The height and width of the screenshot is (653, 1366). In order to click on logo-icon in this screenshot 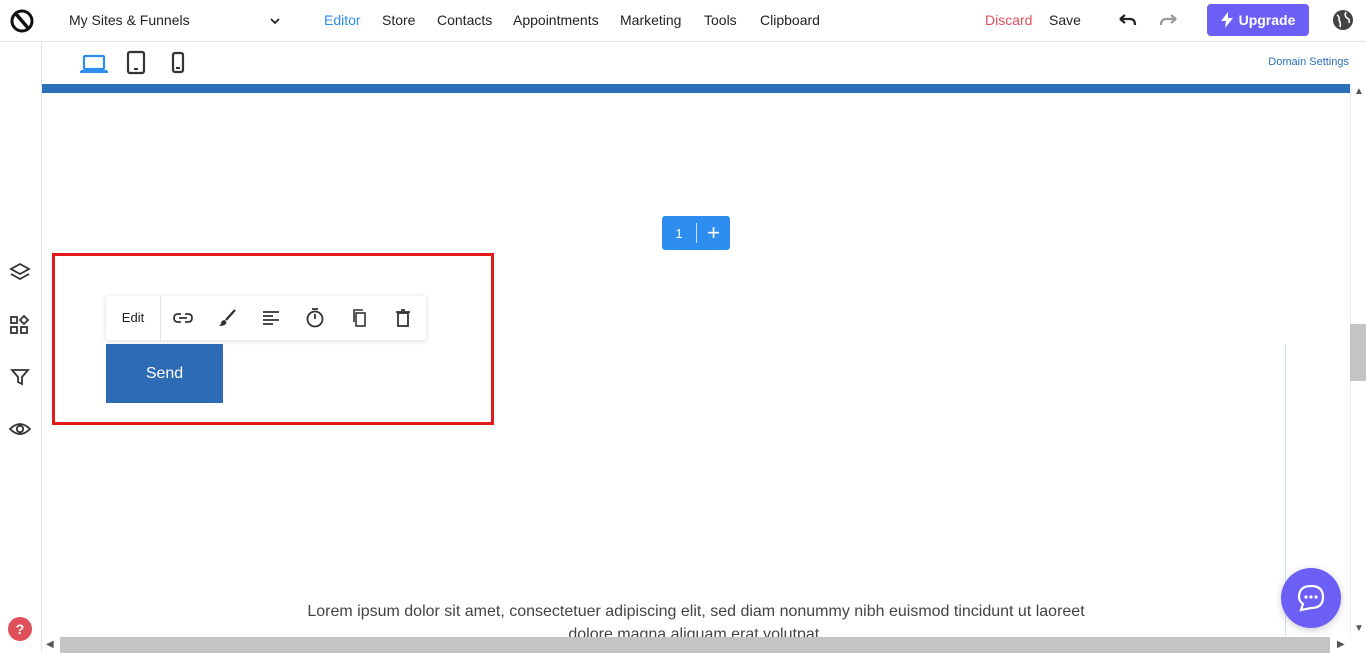, I will do `click(22, 21)`.